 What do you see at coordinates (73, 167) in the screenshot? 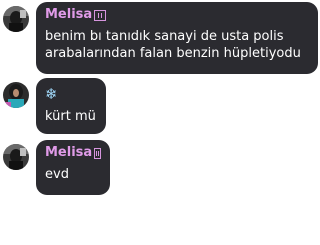
I see `message-bubble: Melisa evd` at bounding box center [73, 167].